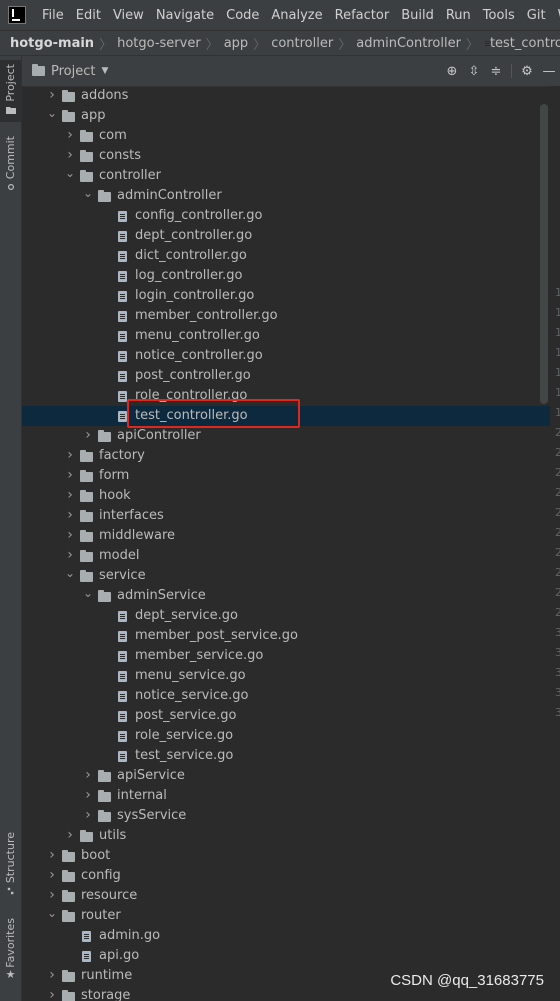 This screenshot has height=1001, width=560. I want to click on tree-folder-row: › apiService, so click(286, 776).